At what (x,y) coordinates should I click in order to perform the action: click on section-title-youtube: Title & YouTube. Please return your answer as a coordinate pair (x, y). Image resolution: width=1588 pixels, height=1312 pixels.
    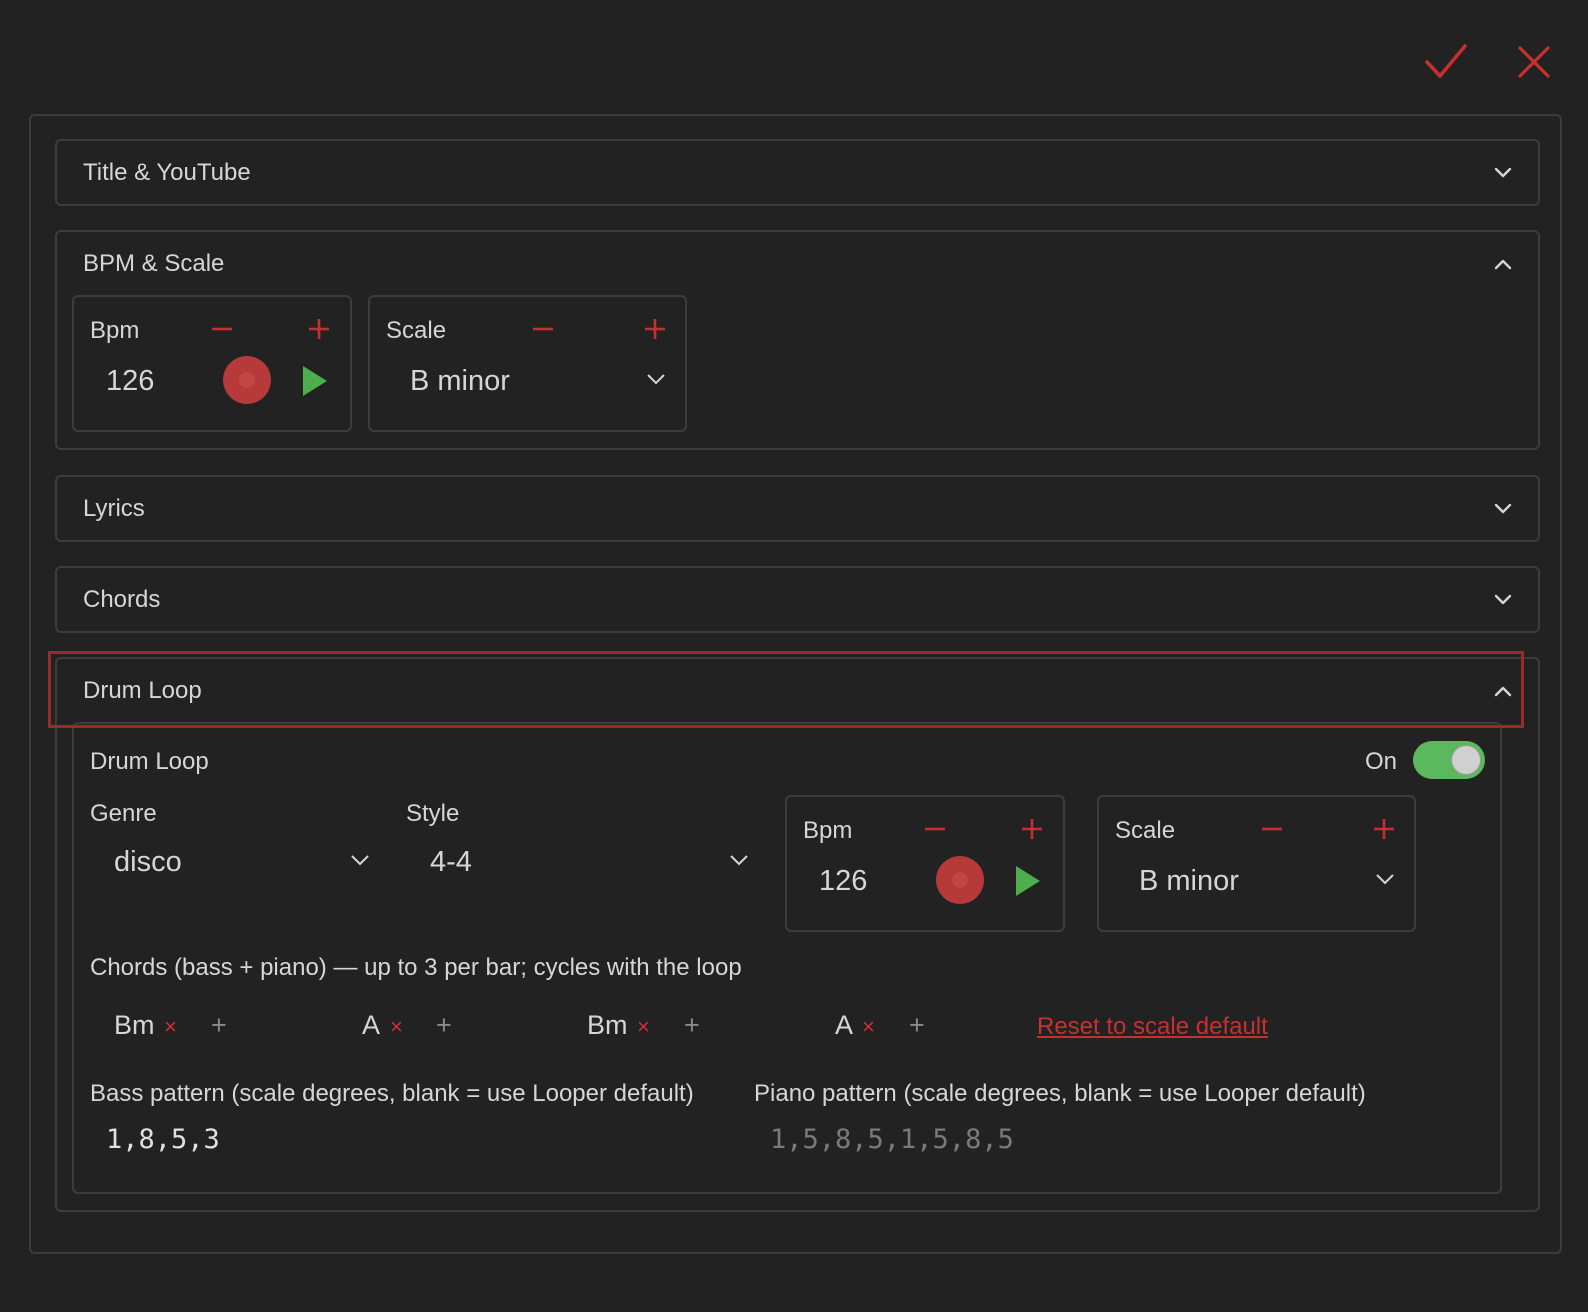
    Looking at the image, I should click on (797, 172).